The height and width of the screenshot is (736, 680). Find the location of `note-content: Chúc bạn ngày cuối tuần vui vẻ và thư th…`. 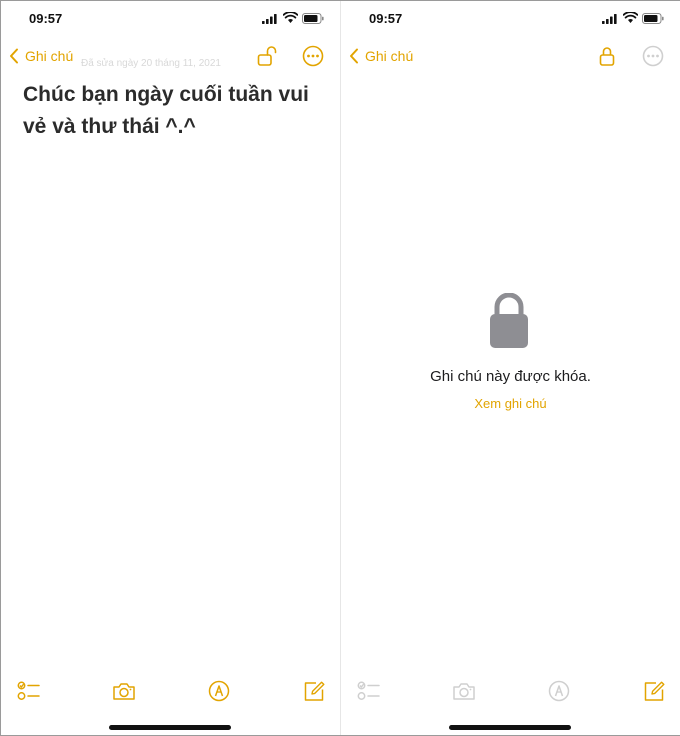

note-content: Chúc bạn ngày cuối tuần vui vẻ và thư th… is located at coordinates (173, 111).